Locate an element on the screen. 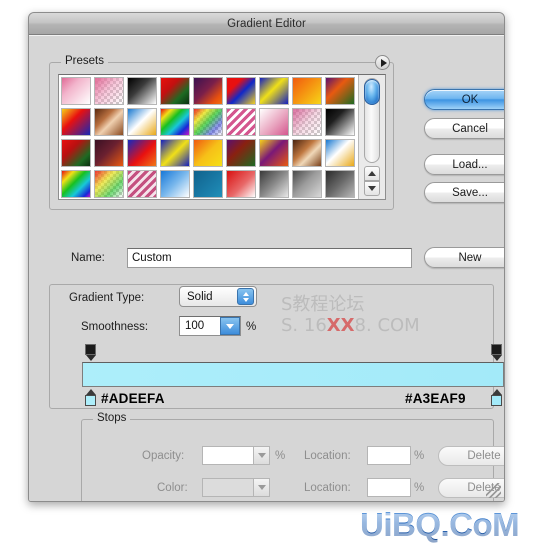  preset-swatch-pink-checker-fade is located at coordinates (307, 122).